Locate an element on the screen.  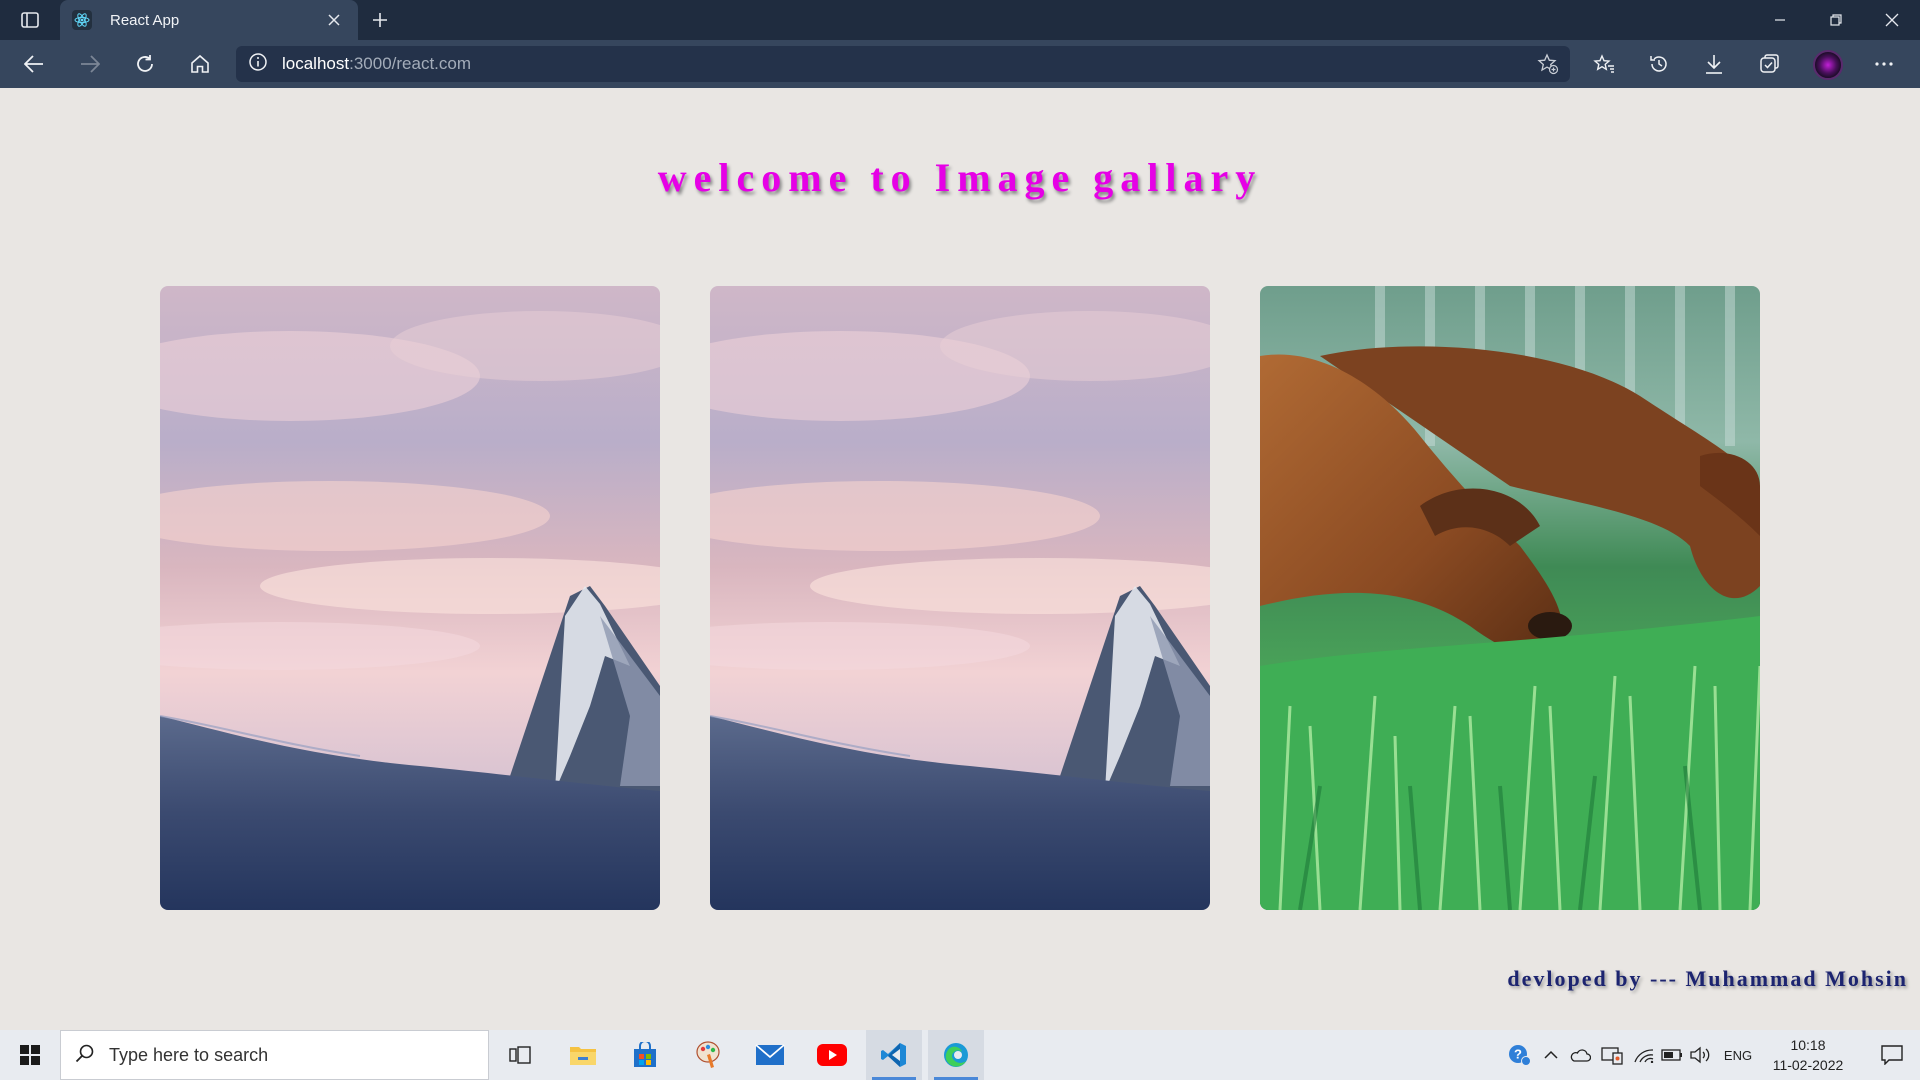
notification-center-icon is located at coordinates (1892, 1055).